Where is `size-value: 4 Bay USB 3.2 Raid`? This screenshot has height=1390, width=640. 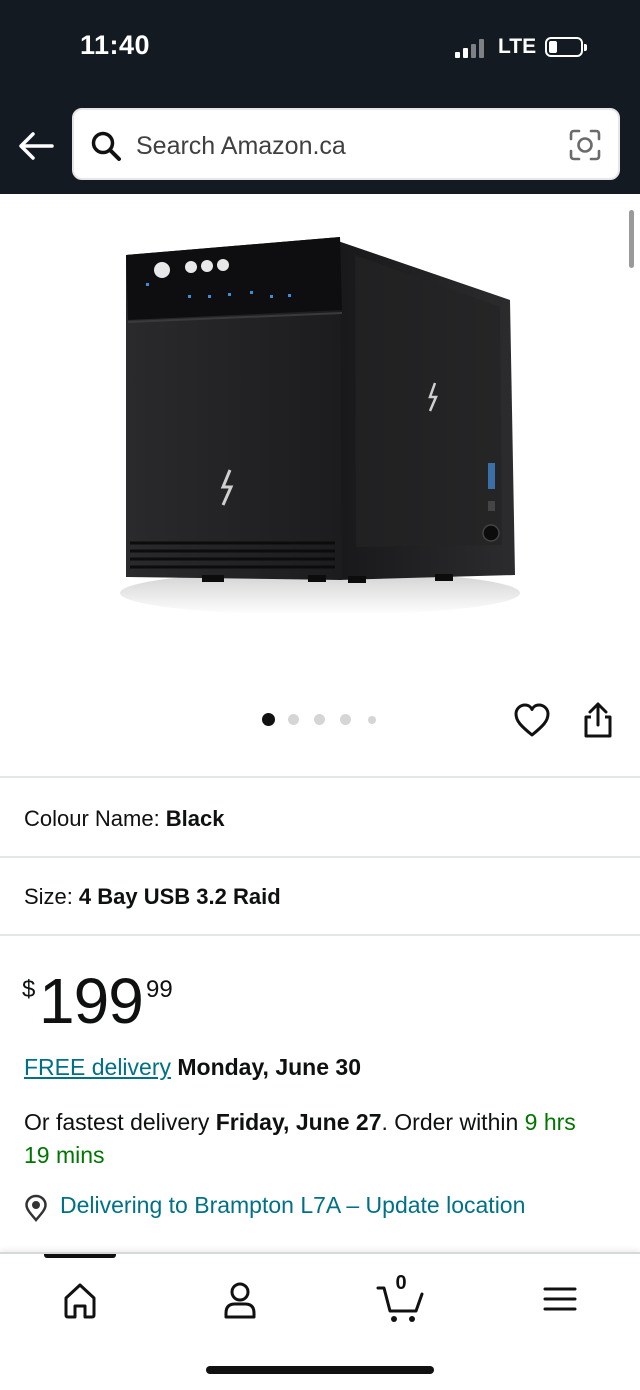 size-value: 4 Bay USB 3.2 Raid is located at coordinates (179, 896).